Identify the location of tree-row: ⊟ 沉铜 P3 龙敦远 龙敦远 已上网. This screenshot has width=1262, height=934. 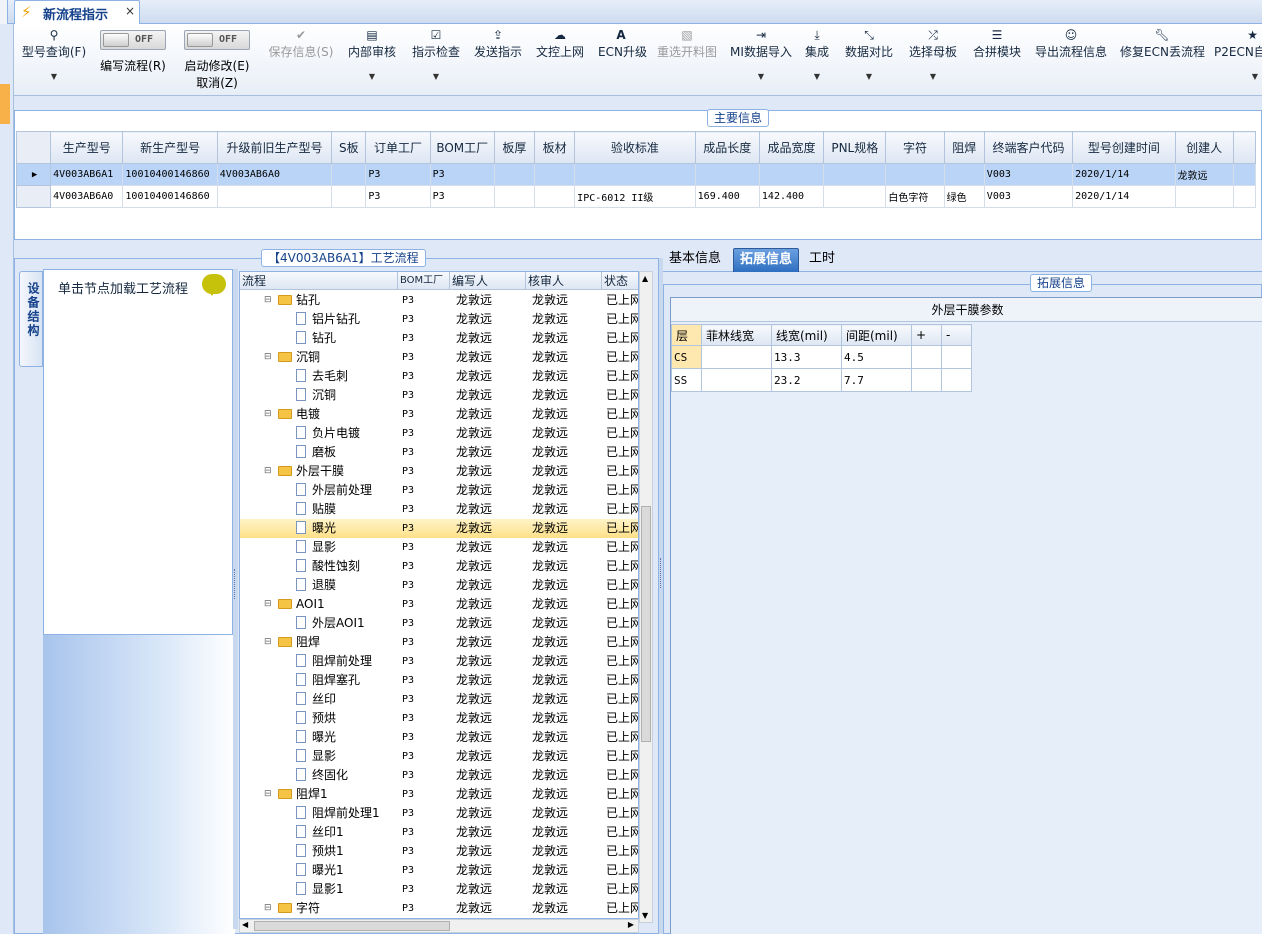
(439, 357).